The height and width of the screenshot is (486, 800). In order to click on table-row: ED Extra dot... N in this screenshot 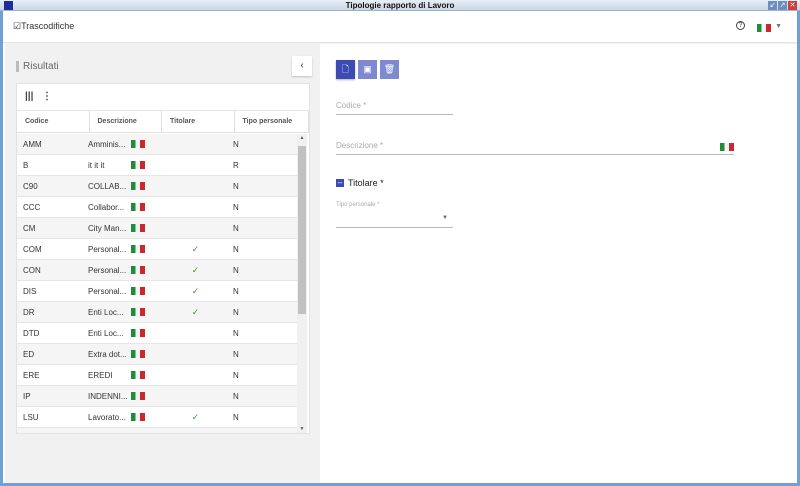, I will do `click(157, 354)`.